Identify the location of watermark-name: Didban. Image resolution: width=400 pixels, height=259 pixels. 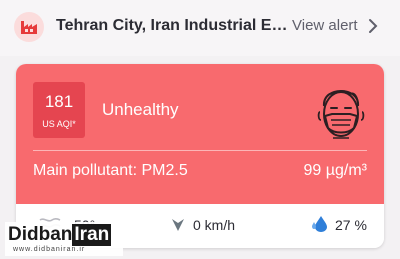
(40, 234).